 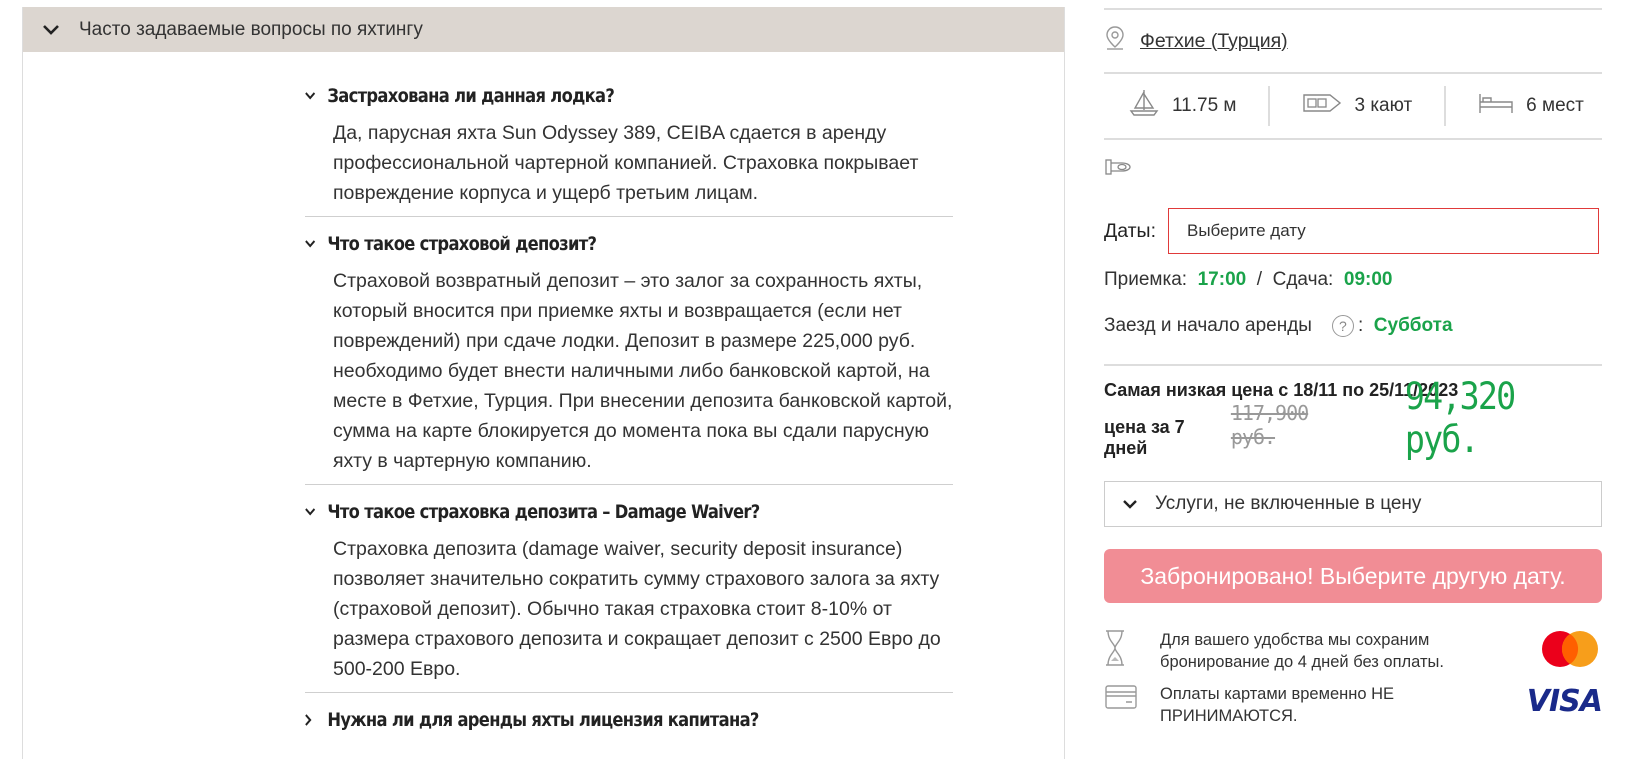 I want to click on help-icon: ?, so click(x=1342, y=326).